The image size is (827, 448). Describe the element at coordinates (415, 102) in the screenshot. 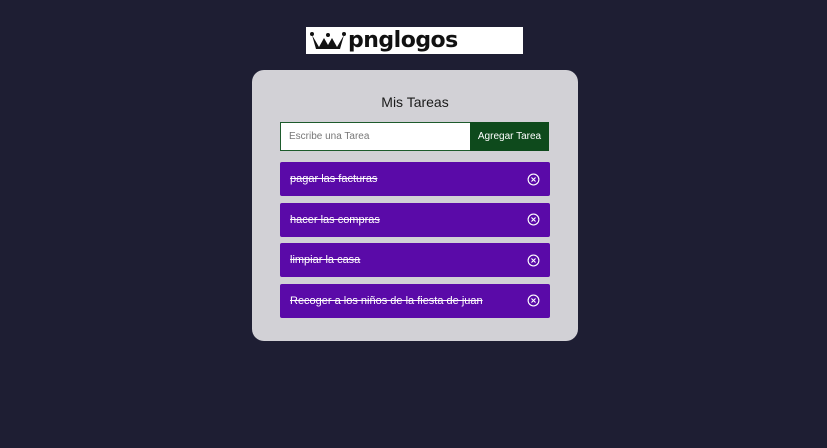

I see `card-title: Mis Tareas` at that location.